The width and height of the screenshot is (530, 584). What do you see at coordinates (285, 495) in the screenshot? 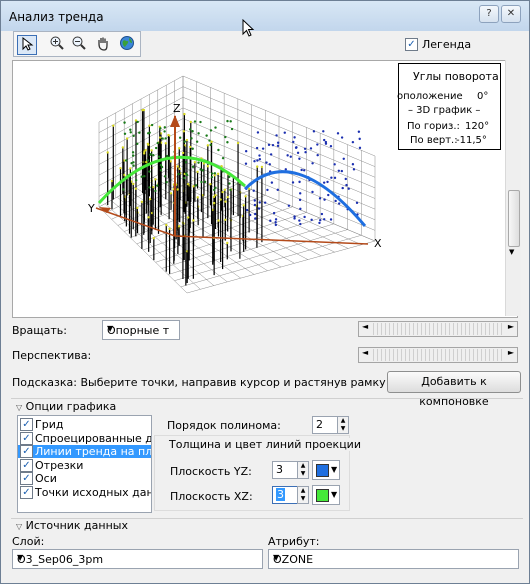
I see `plane-xz-width-input: 3` at bounding box center [285, 495].